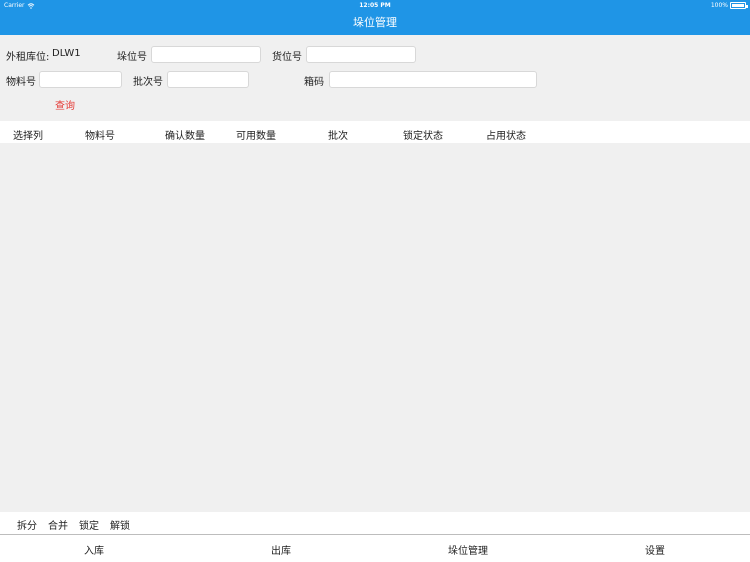 Image resolution: width=750 pixels, height=562 pixels. Describe the element at coordinates (281, 549) in the screenshot. I see `tab-outbound: 出库` at that location.